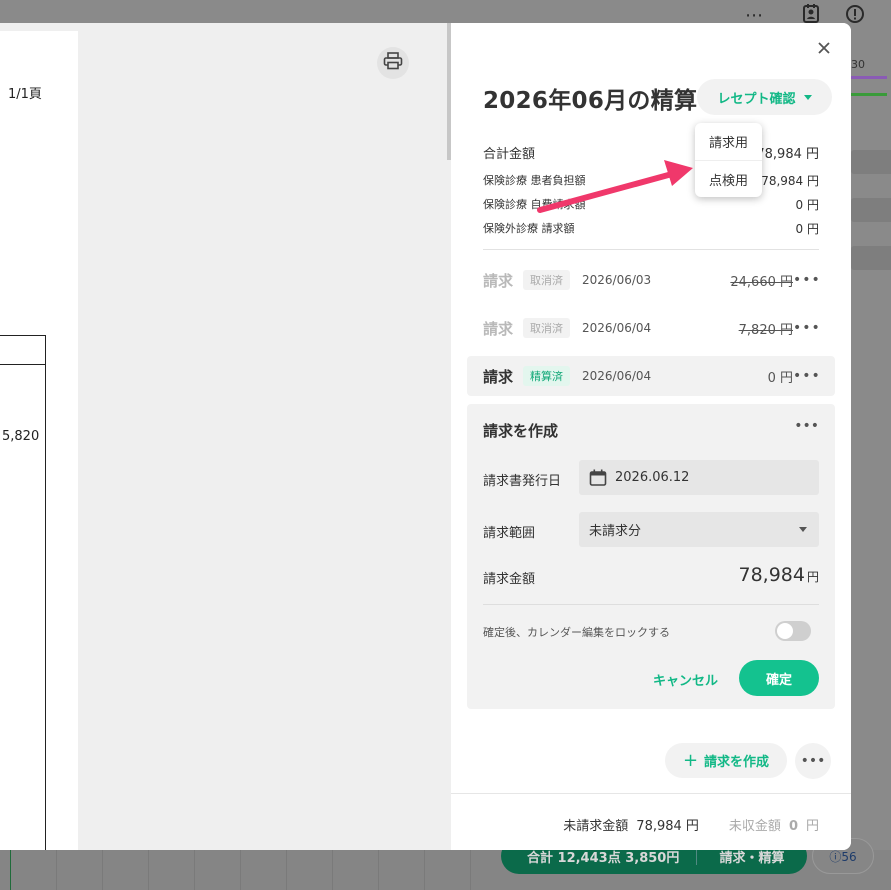  I want to click on issue-date-label: 請求書発行日, so click(522, 481).